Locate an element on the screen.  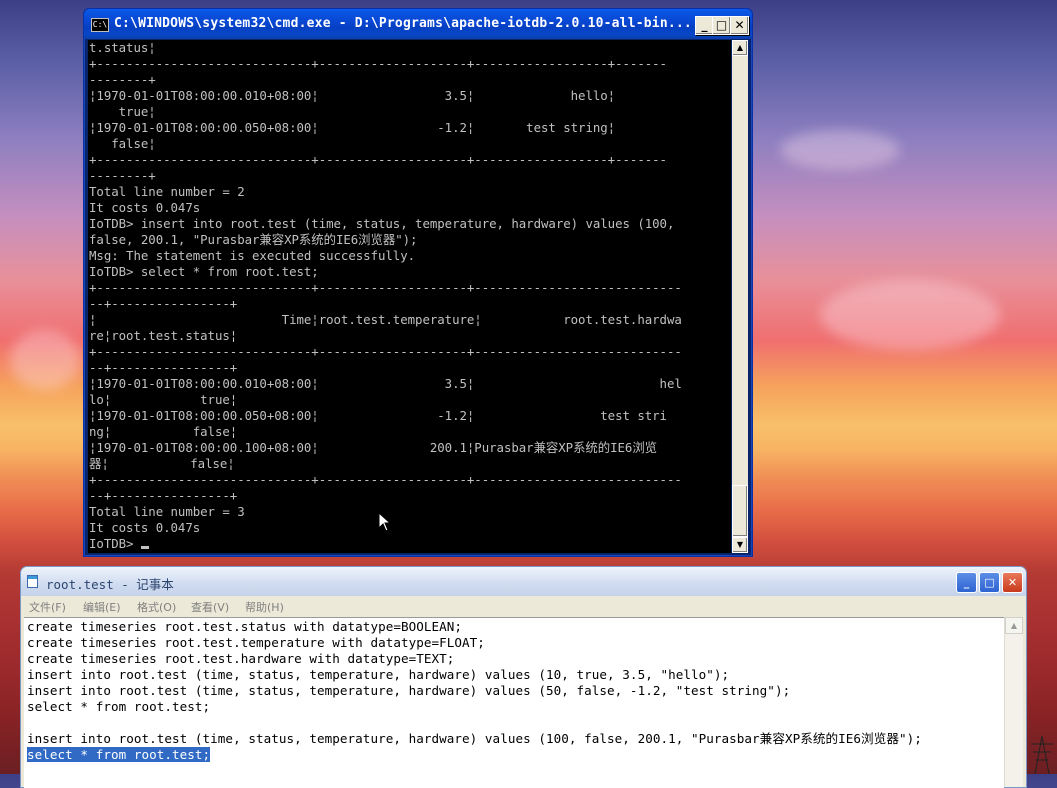
minimize-button: _ is located at coordinates (966, 582).